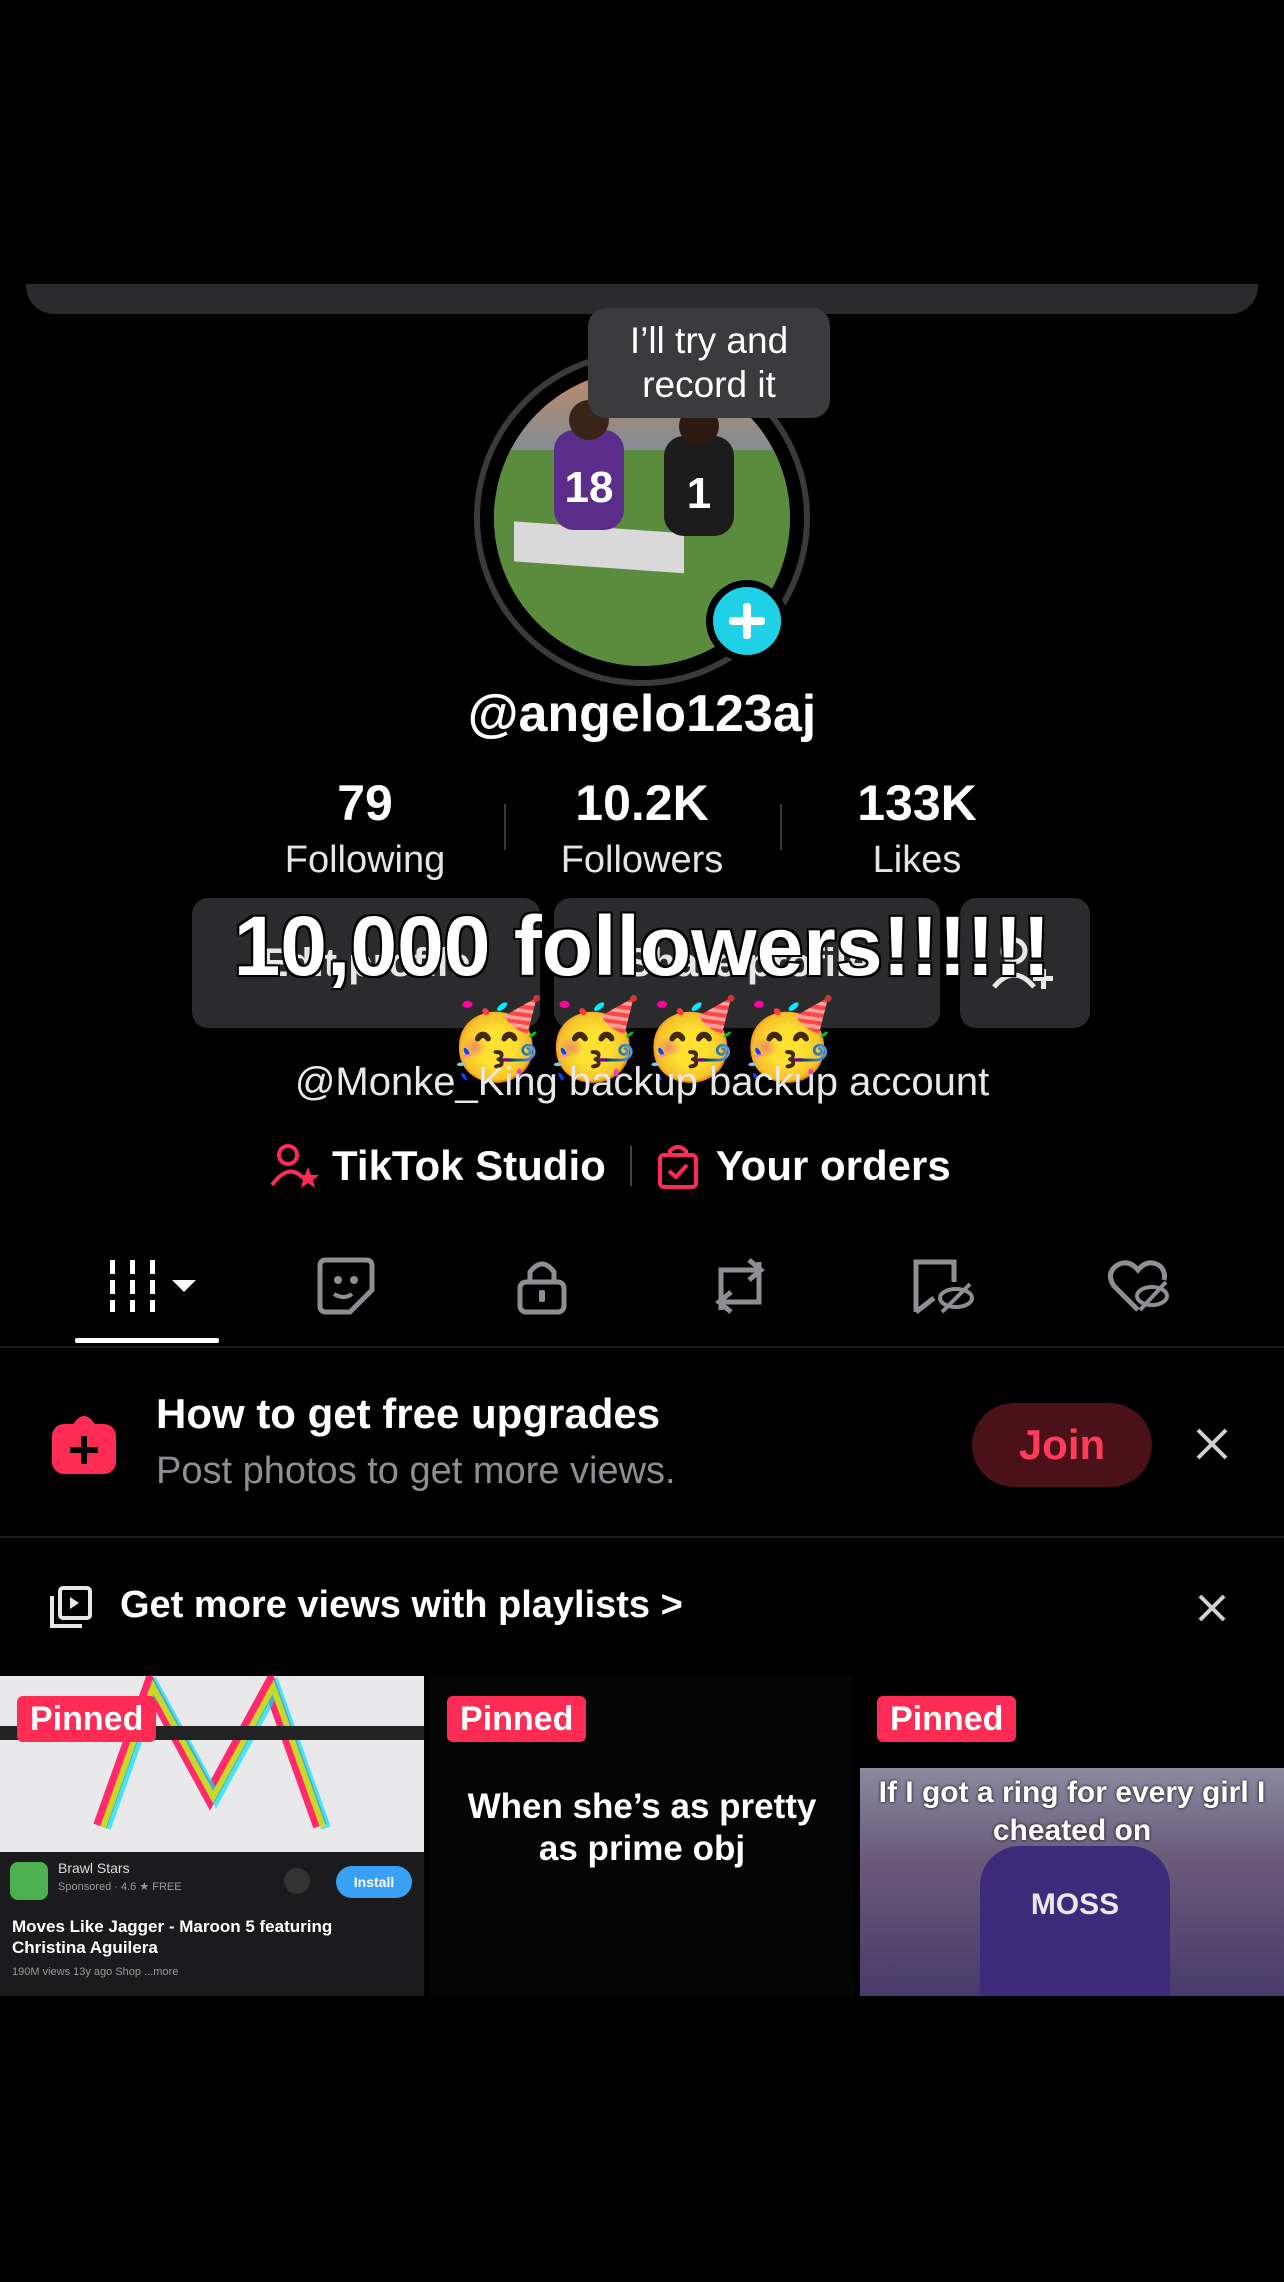  I want to click on speech-bubble: I’ll try and record it, so click(709, 363).